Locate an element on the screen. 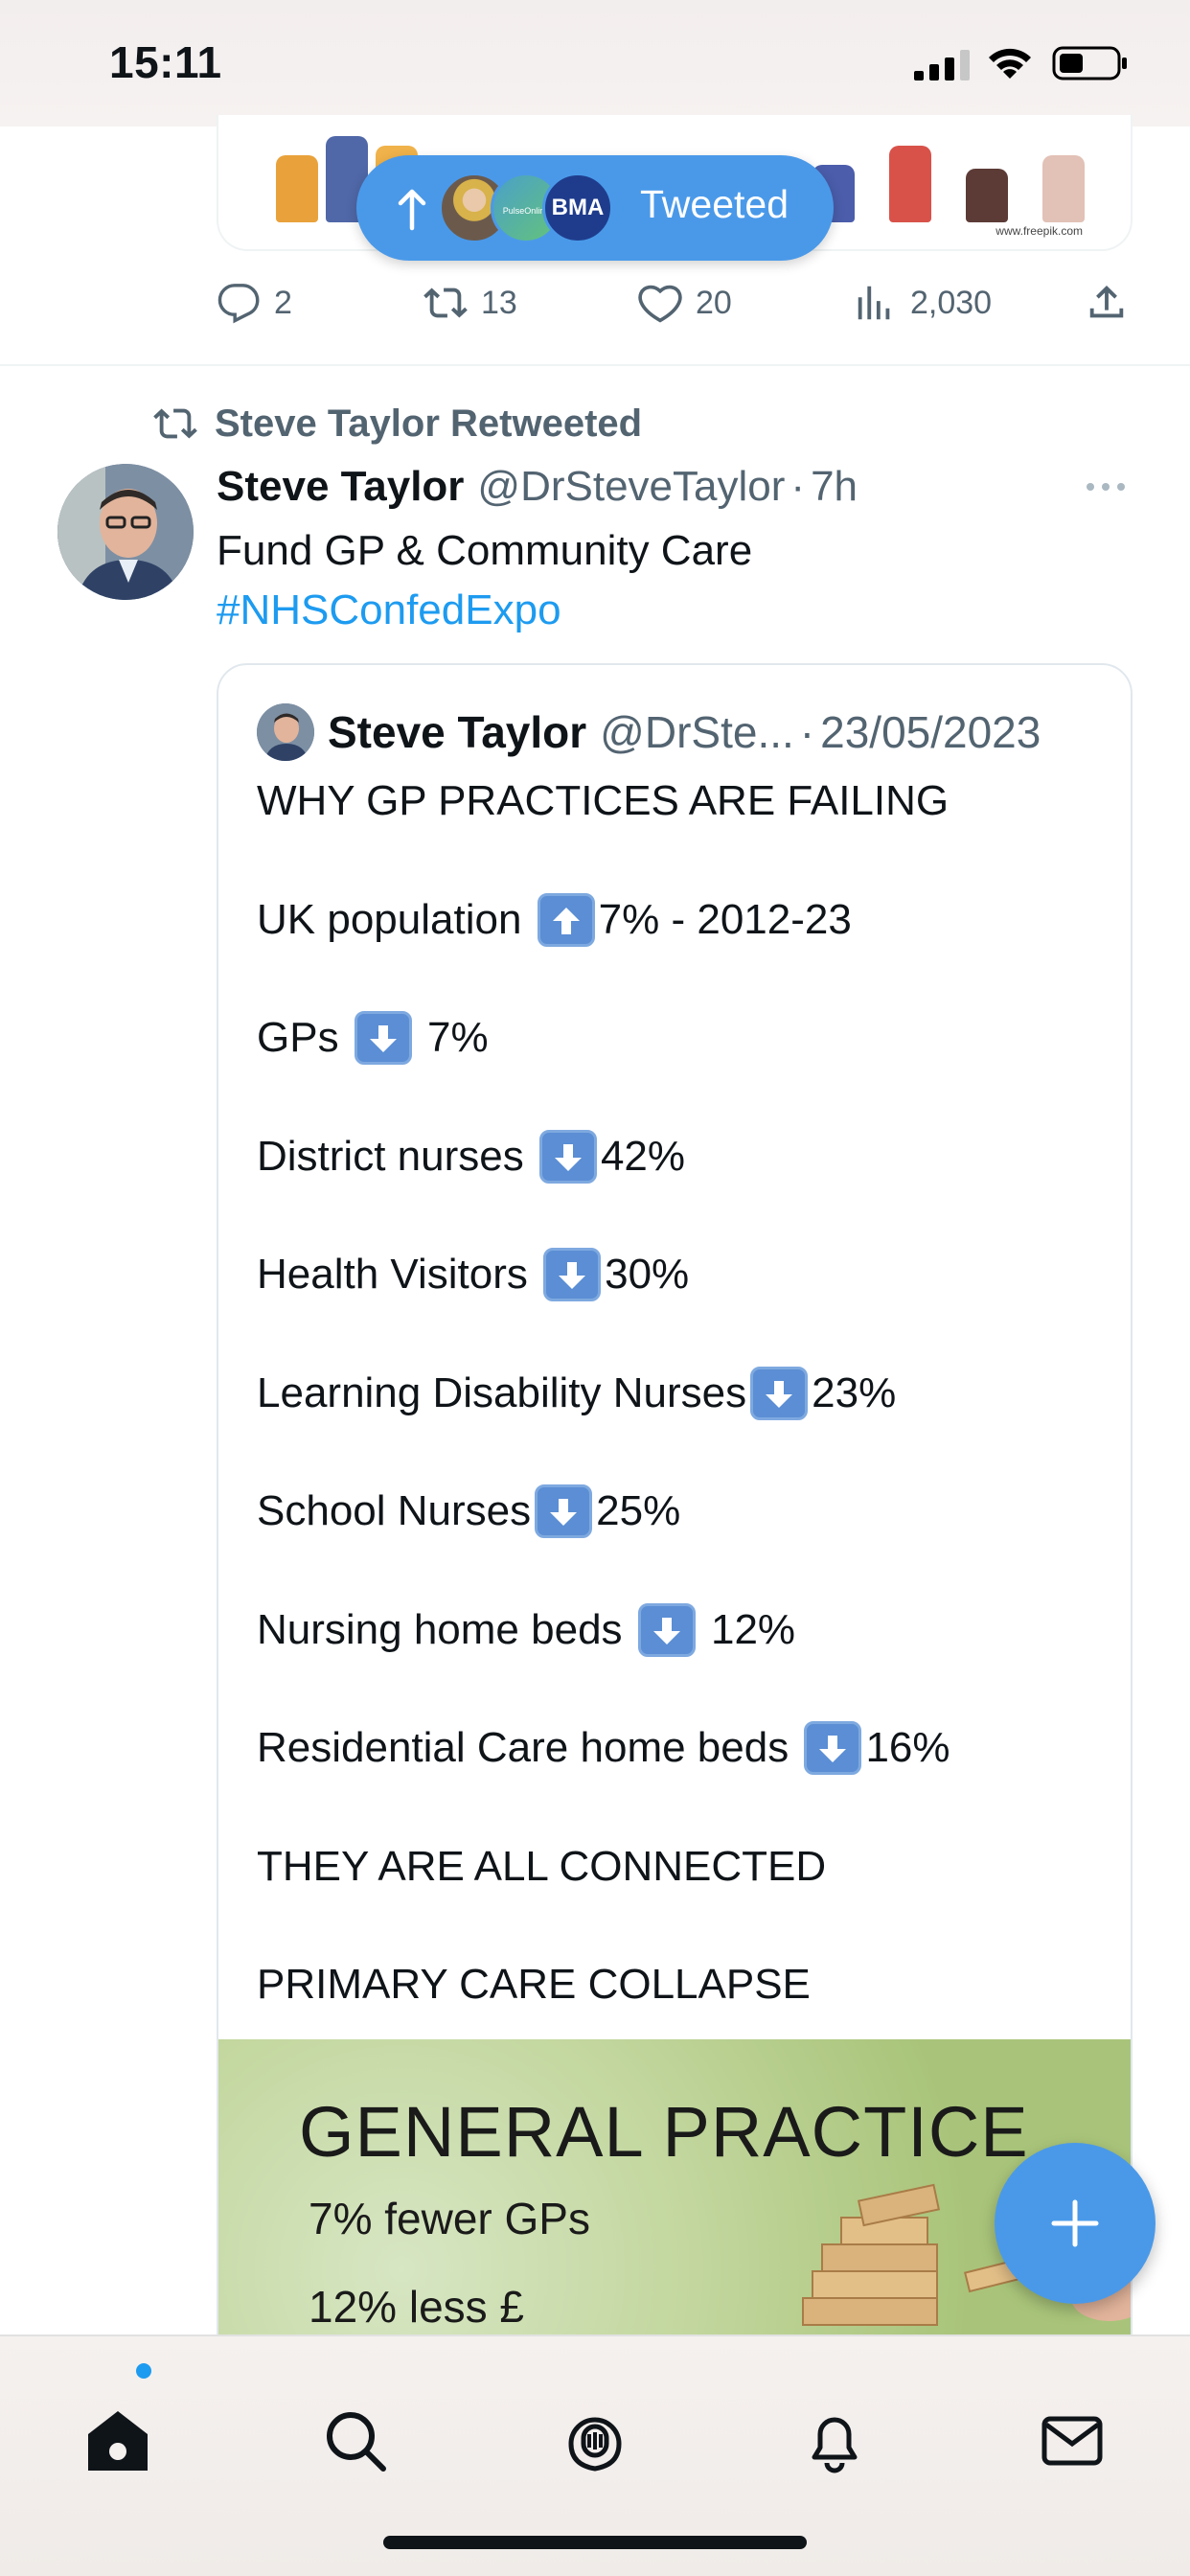  tweeted-toast: PulseOnline BMA Tweeted is located at coordinates (595, 208).